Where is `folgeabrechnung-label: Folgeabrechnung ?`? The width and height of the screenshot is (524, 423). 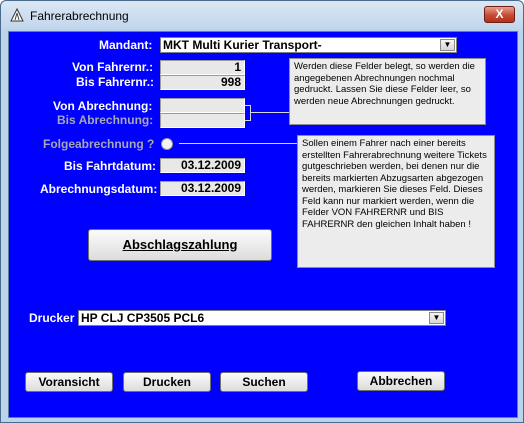
folgeabrechnung-label: Folgeabrechnung ? is located at coordinates (99, 144).